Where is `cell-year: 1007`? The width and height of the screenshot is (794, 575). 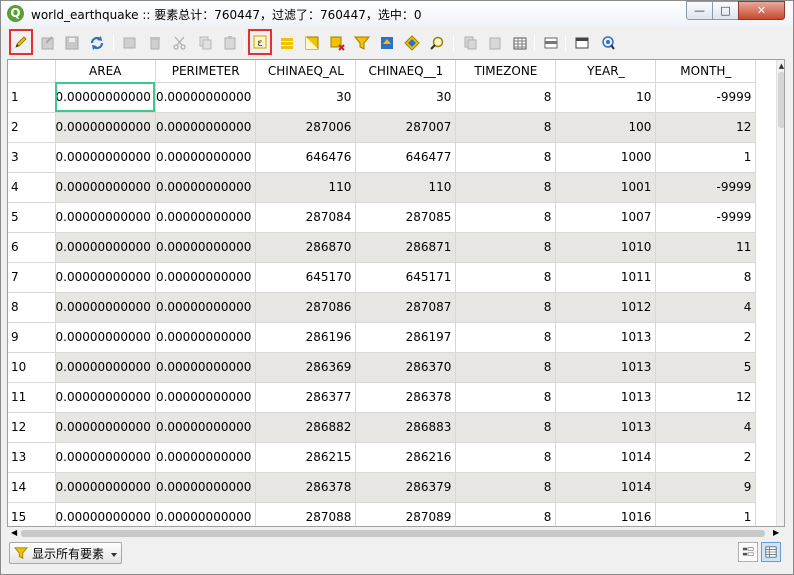
cell-year: 1007 is located at coordinates (606, 217).